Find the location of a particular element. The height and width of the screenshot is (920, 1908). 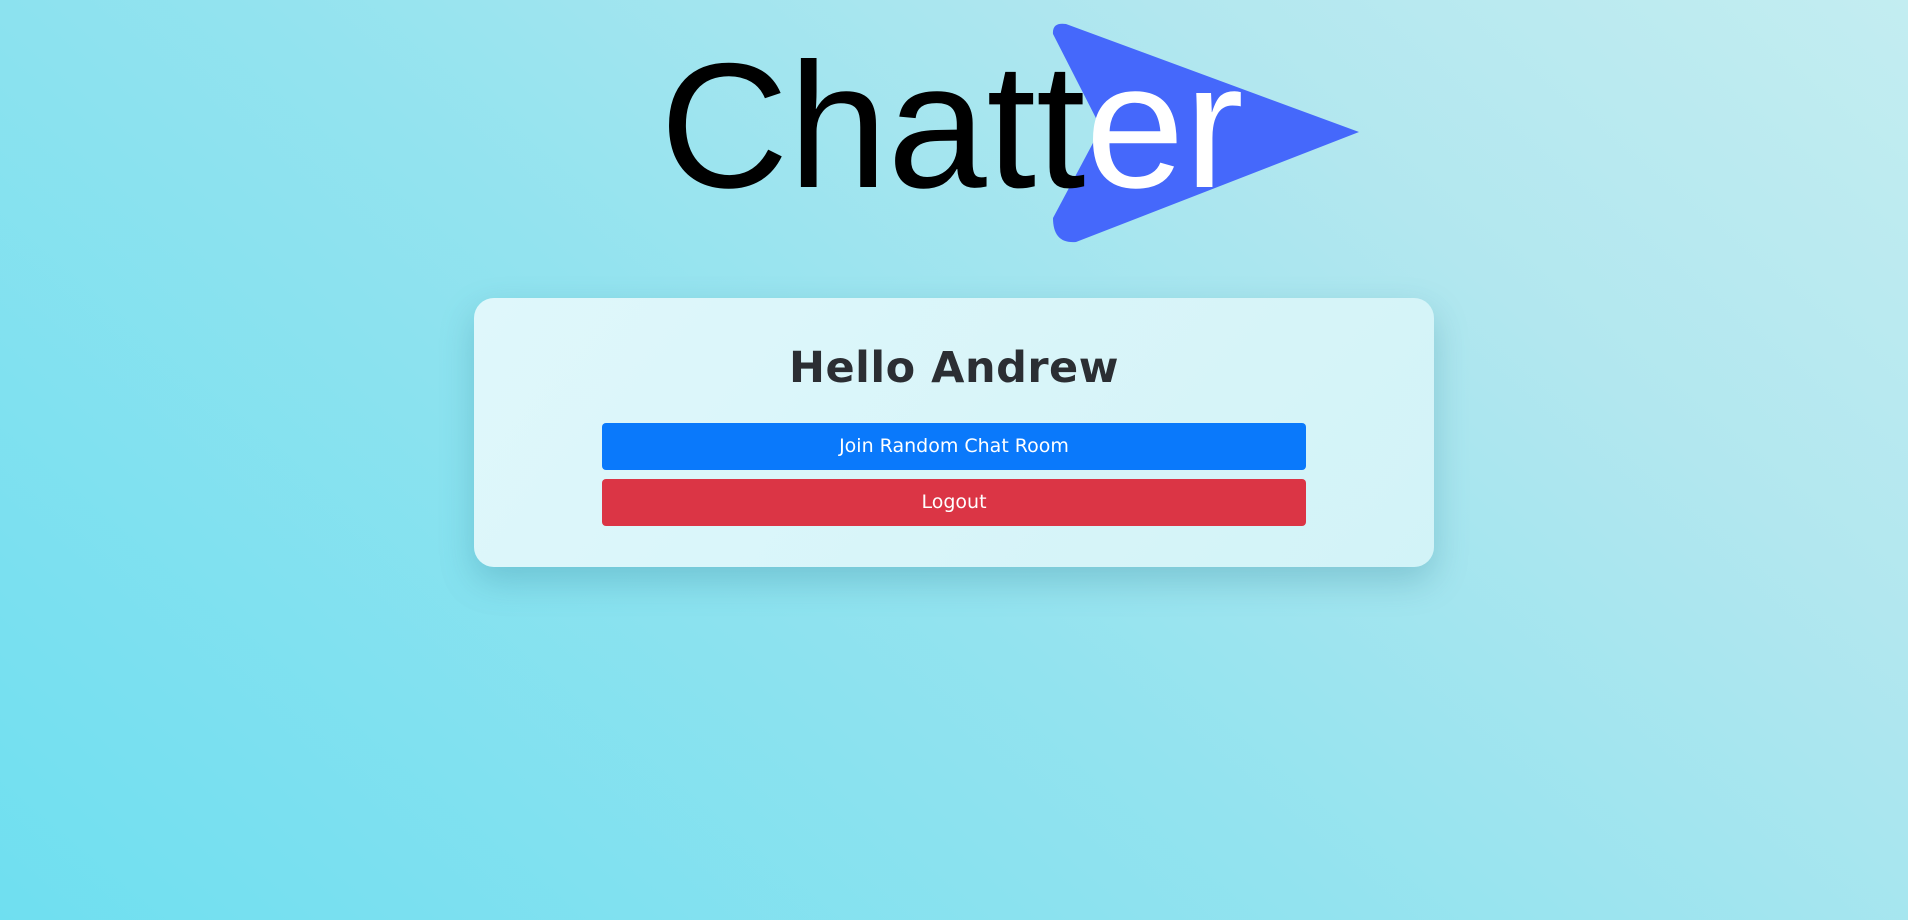

join-random-chat-room-button: Join Random Chat Room is located at coordinates (954, 446).